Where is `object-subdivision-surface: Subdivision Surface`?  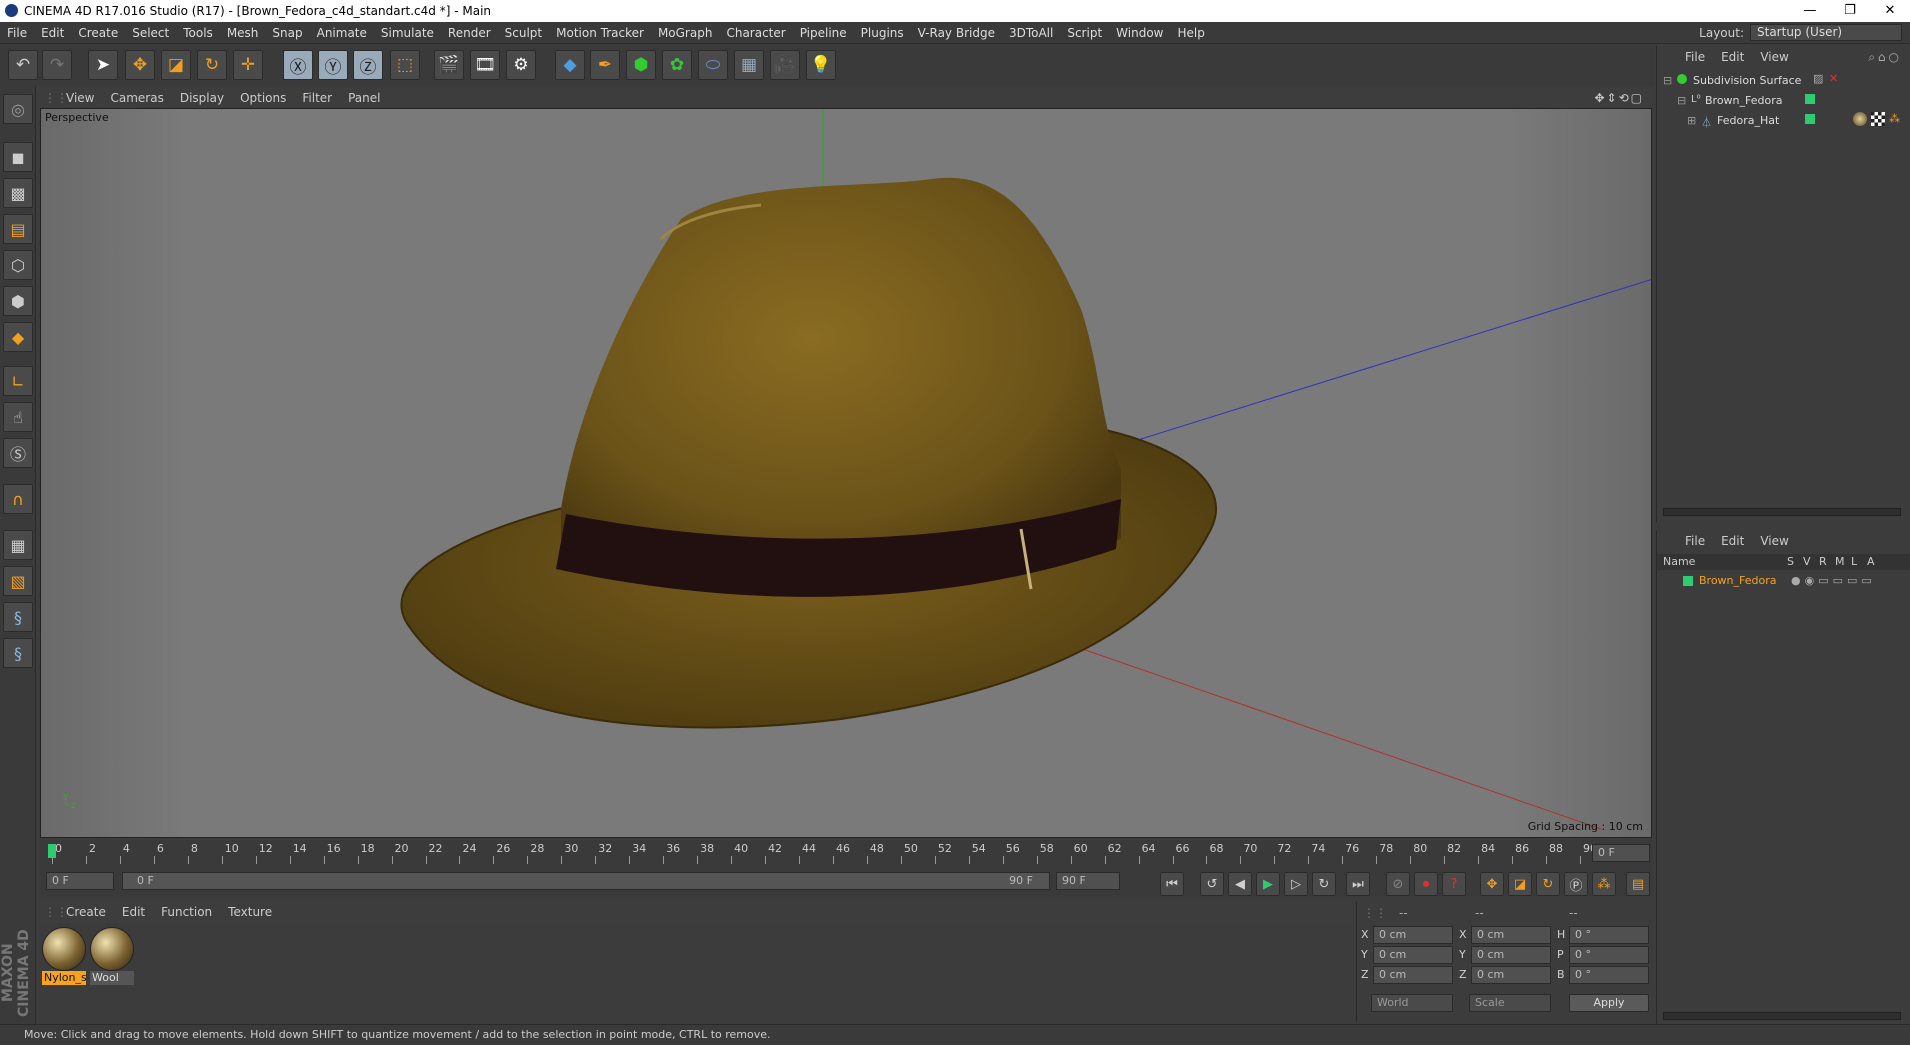
object-subdivision-surface: Subdivision Surface is located at coordinates (1747, 80).